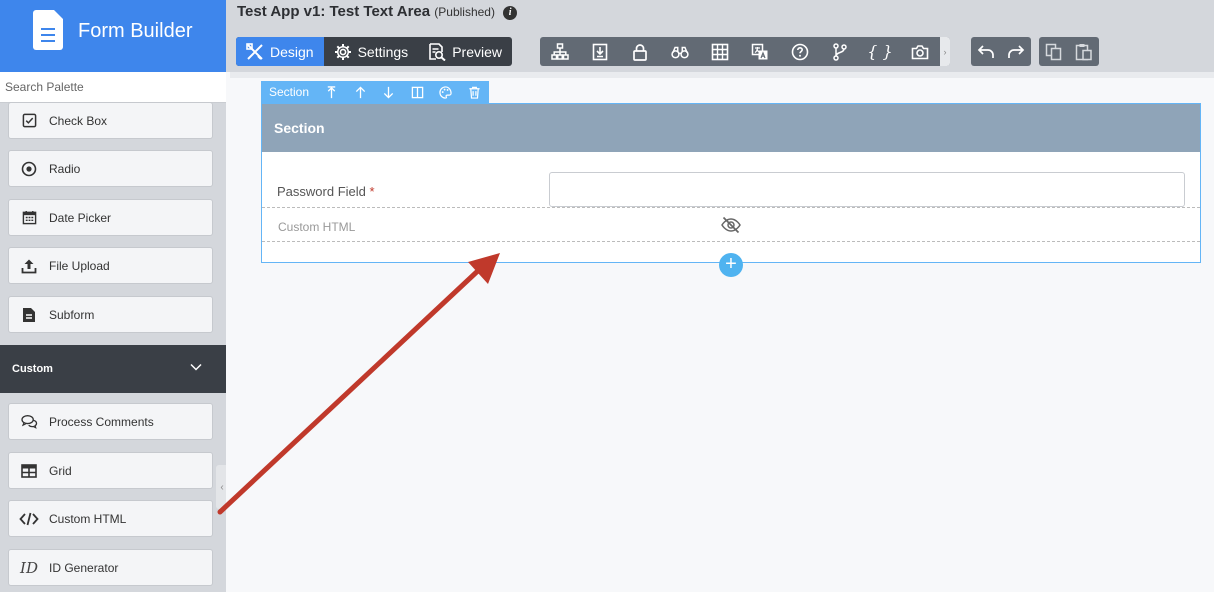 Image resolution: width=1214 pixels, height=592 pixels. Describe the element at coordinates (474, 92) in the screenshot. I see `delete-section-button` at that location.